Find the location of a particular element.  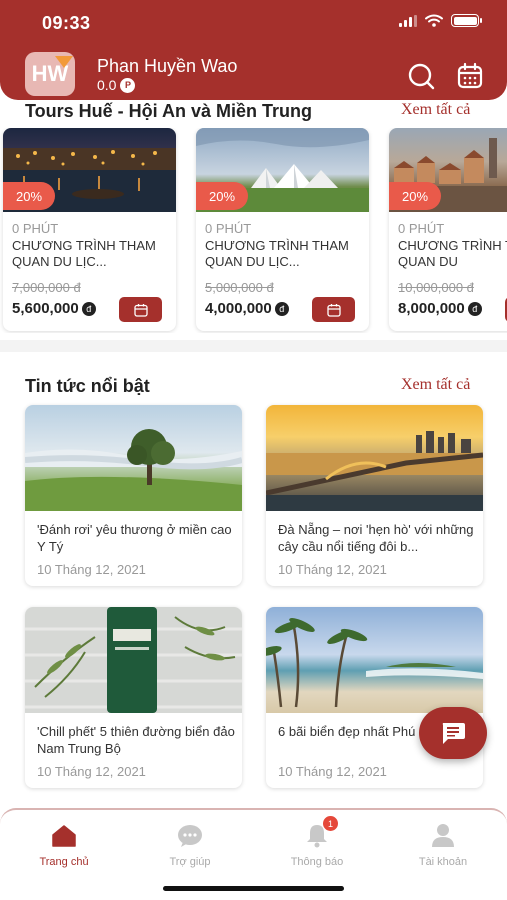

search-button is located at coordinates (421, 76).